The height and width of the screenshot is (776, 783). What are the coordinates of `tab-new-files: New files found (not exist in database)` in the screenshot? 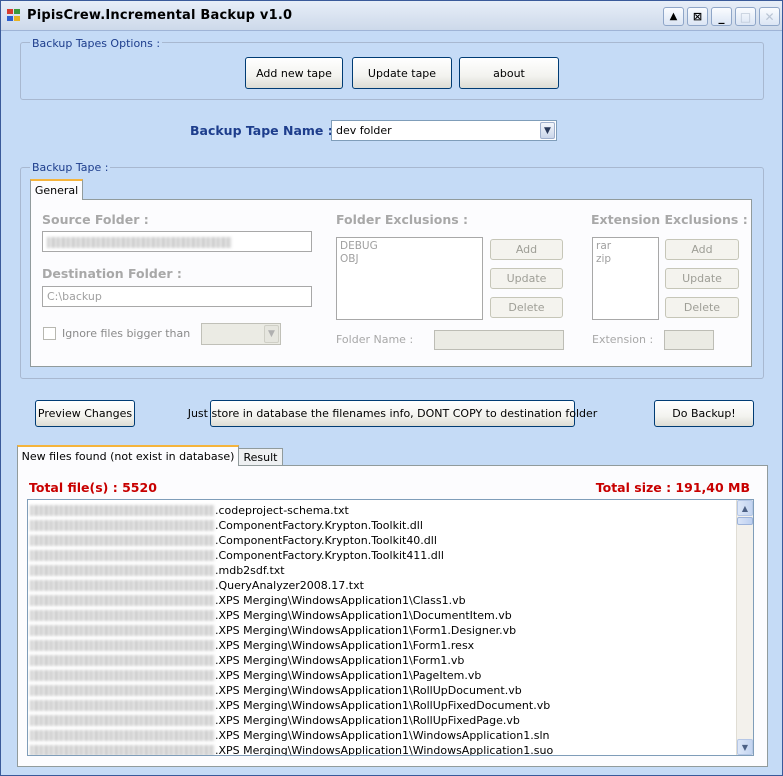 It's located at (128, 455).